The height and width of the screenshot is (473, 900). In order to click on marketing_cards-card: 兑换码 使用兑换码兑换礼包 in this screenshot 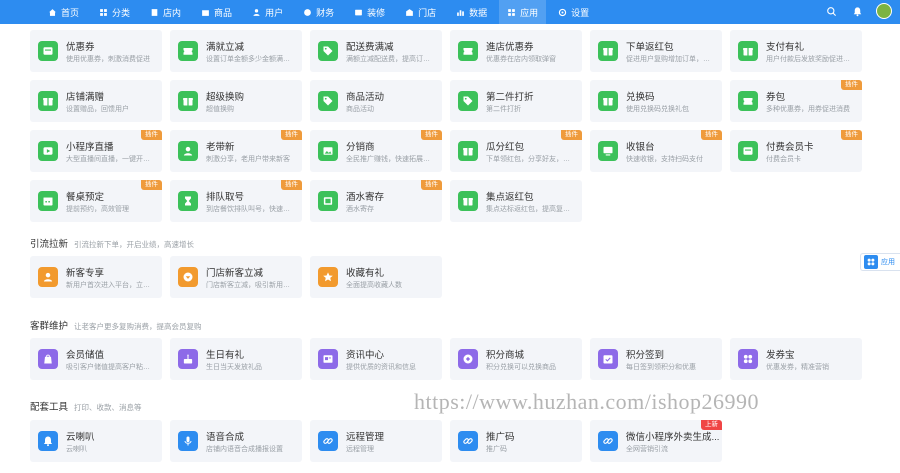, I will do `click(656, 101)`.